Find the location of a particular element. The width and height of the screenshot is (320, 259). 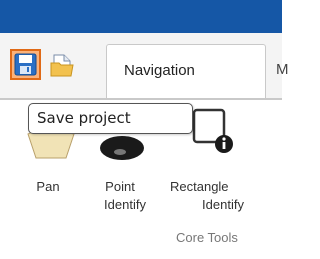

tab-next: M is located at coordinates (282, 72).